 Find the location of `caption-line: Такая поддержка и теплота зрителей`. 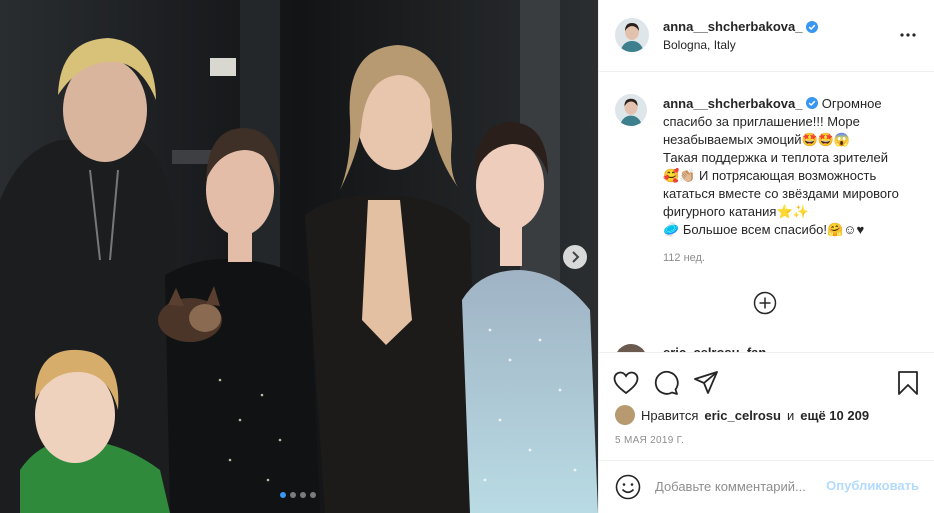

caption-line: Такая поддержка и теплота зрителей is located at coordinates (775, 157).